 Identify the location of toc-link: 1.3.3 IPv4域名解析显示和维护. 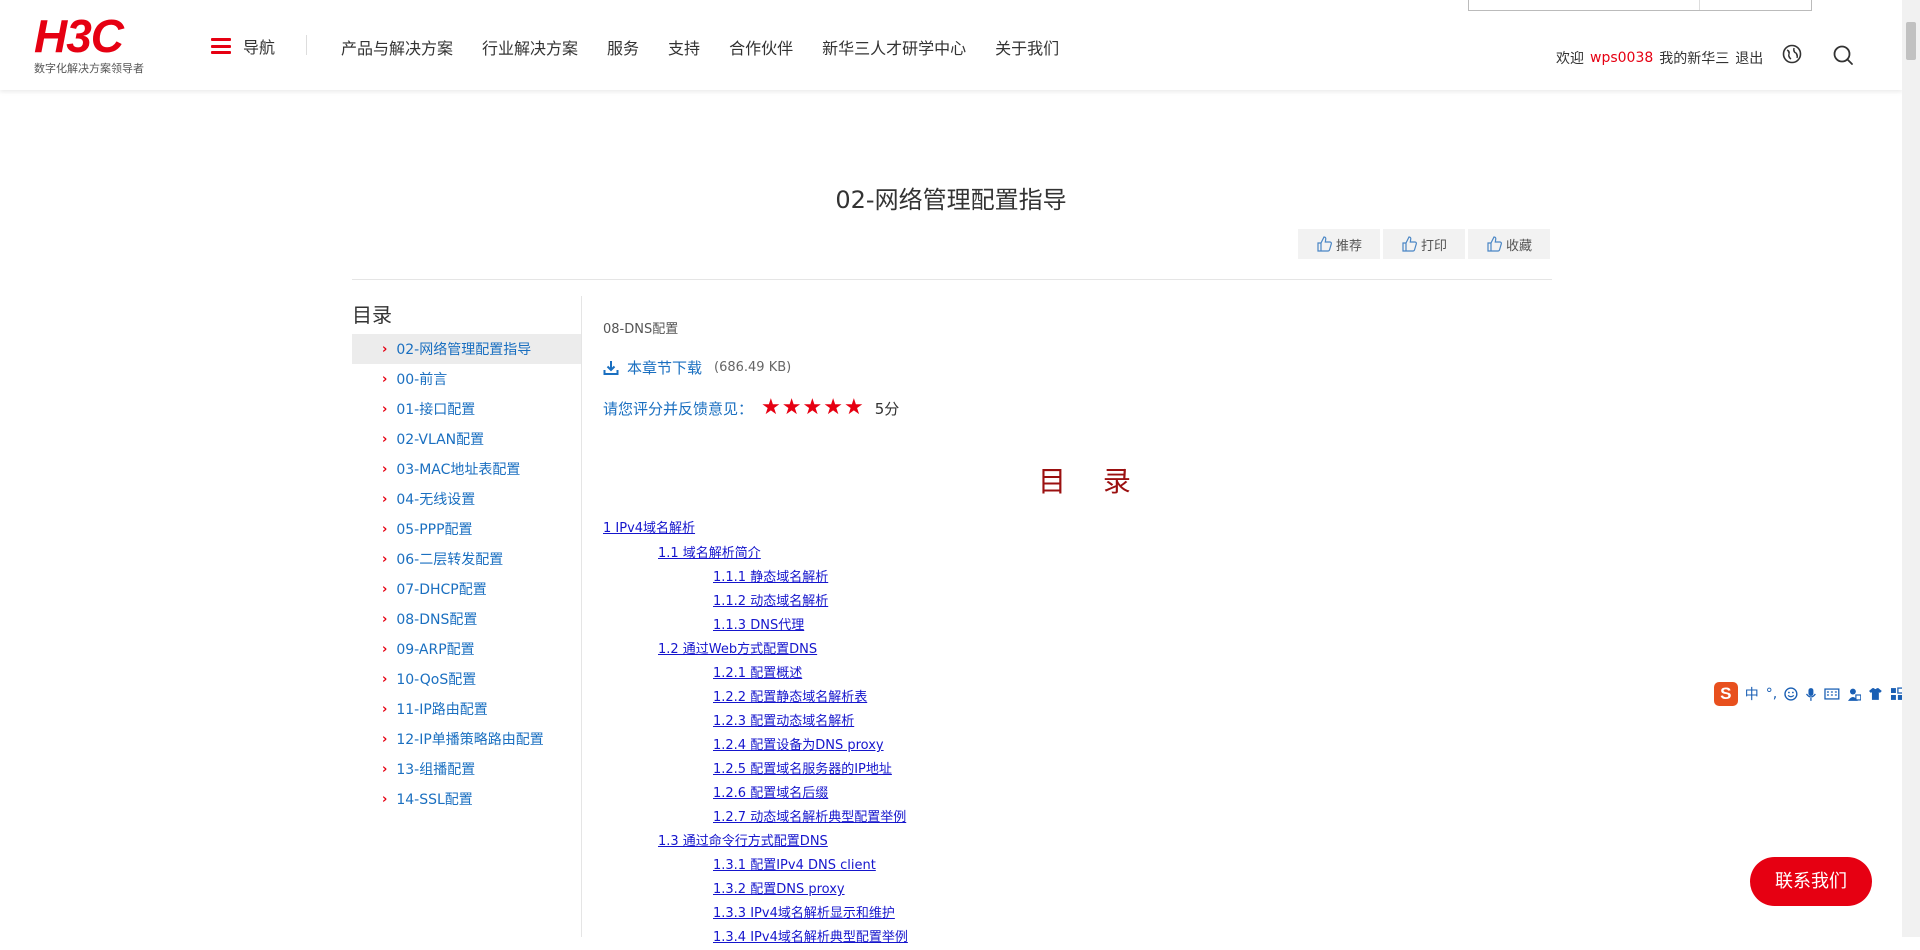
(953, 914).